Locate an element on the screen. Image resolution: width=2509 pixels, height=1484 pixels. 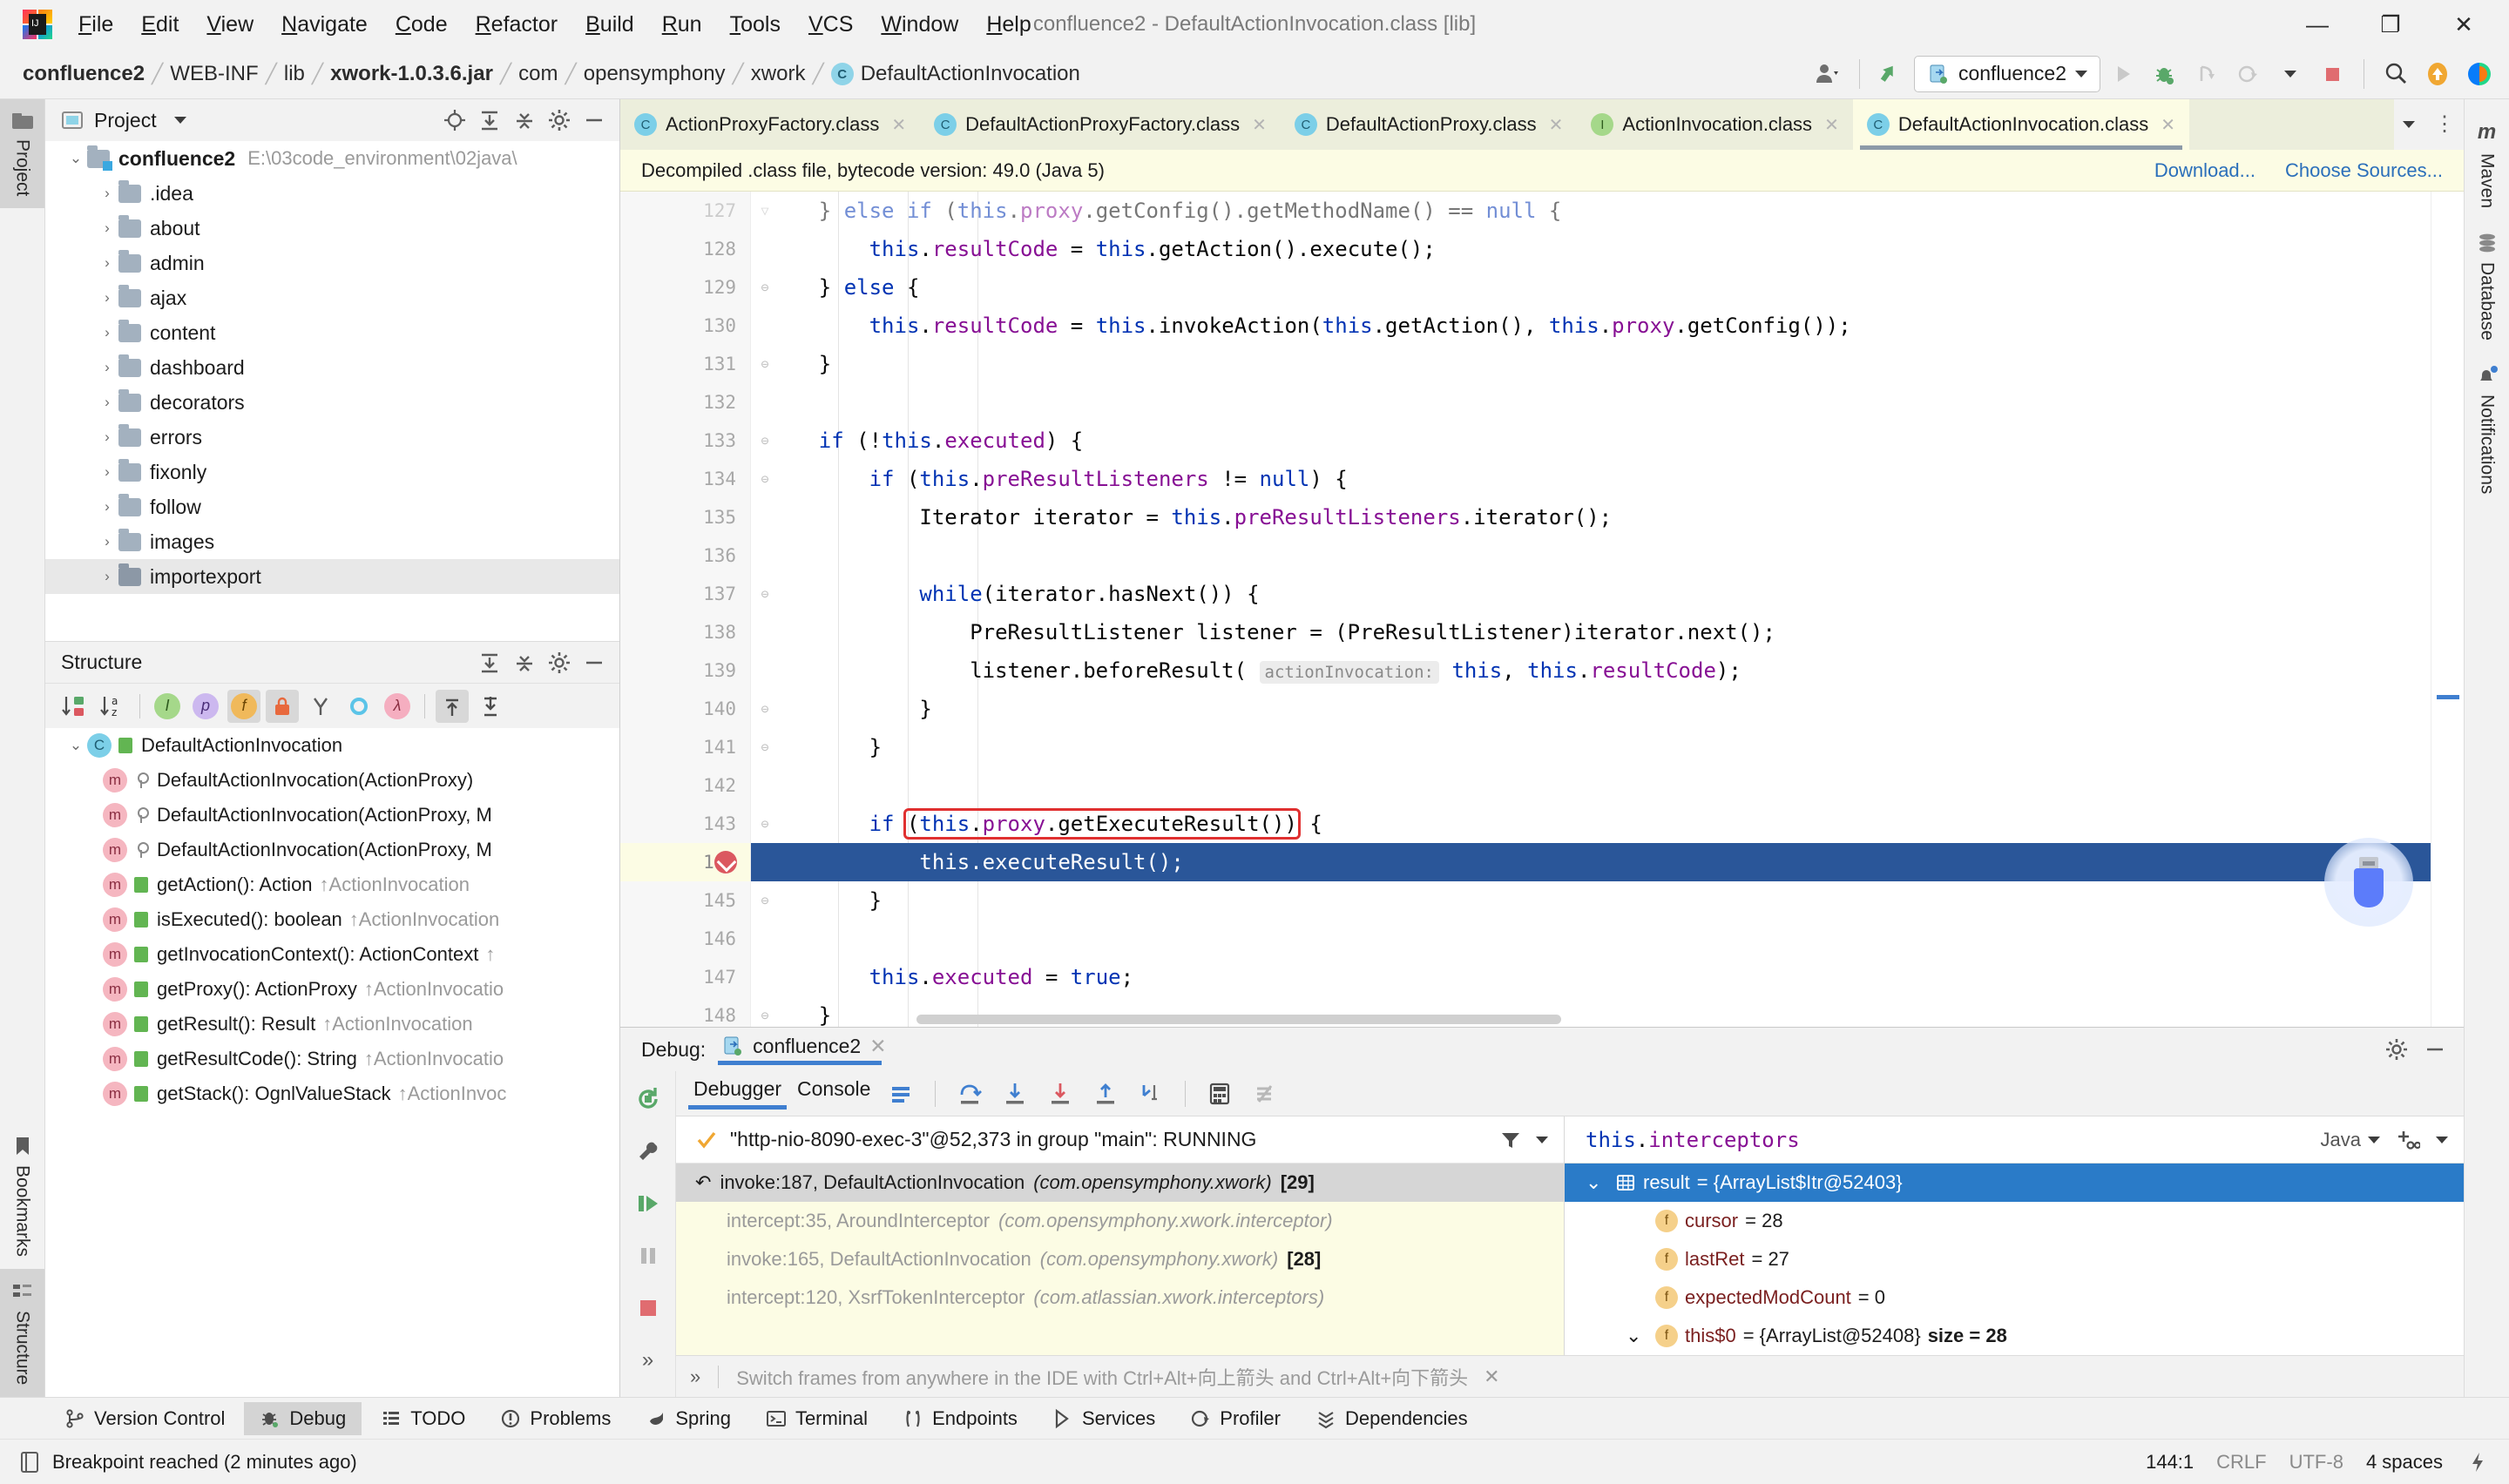
chevron-down-icon: ⌄ is located at coordinates (1637, 1336).